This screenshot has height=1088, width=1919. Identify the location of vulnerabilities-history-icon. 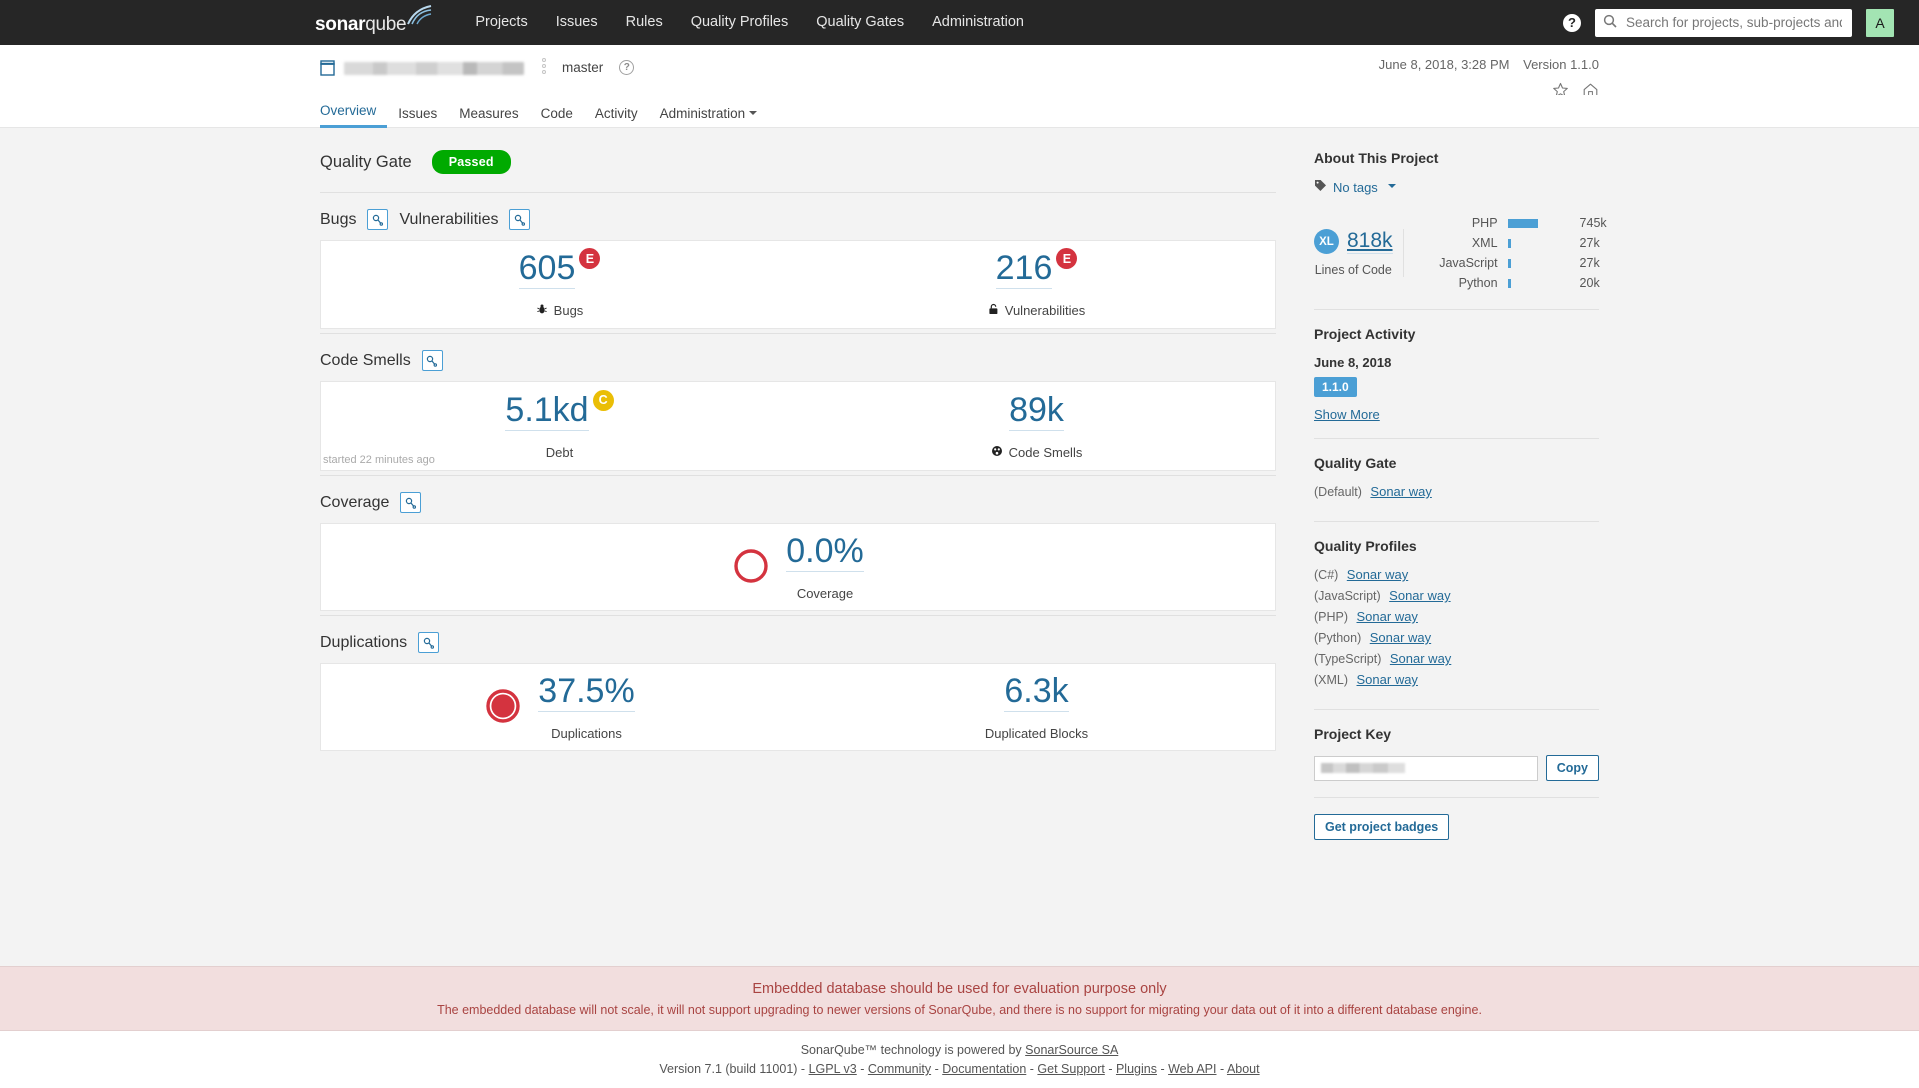
(520, 219).